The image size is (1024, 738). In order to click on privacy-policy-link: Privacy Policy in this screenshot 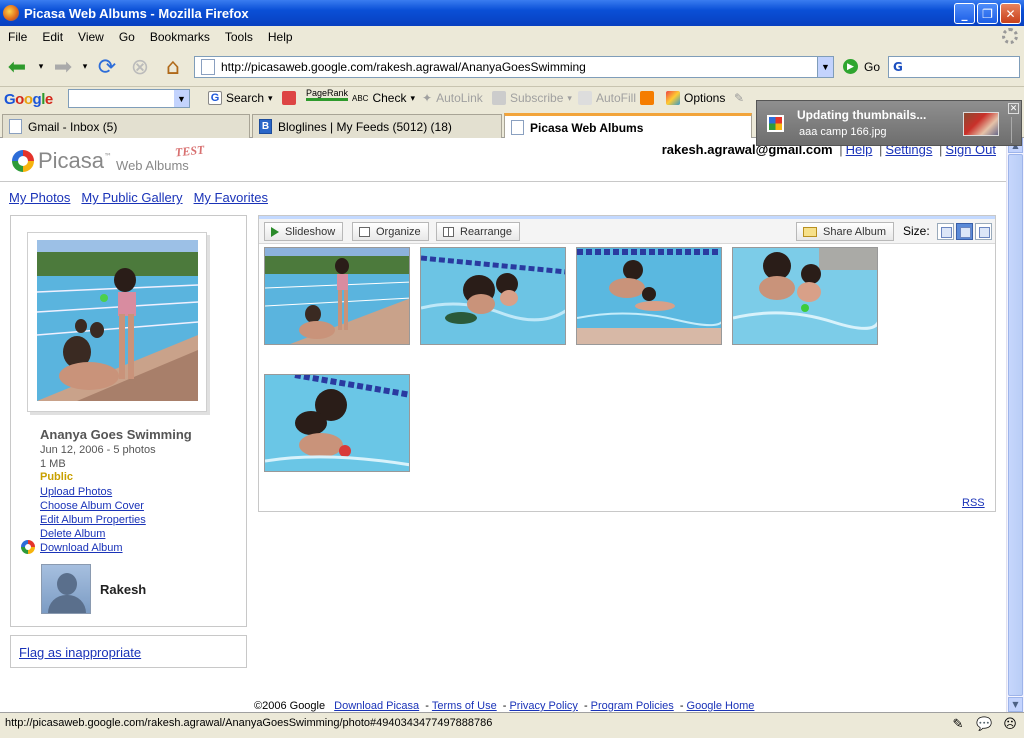, I will do `click(543, 706)`.